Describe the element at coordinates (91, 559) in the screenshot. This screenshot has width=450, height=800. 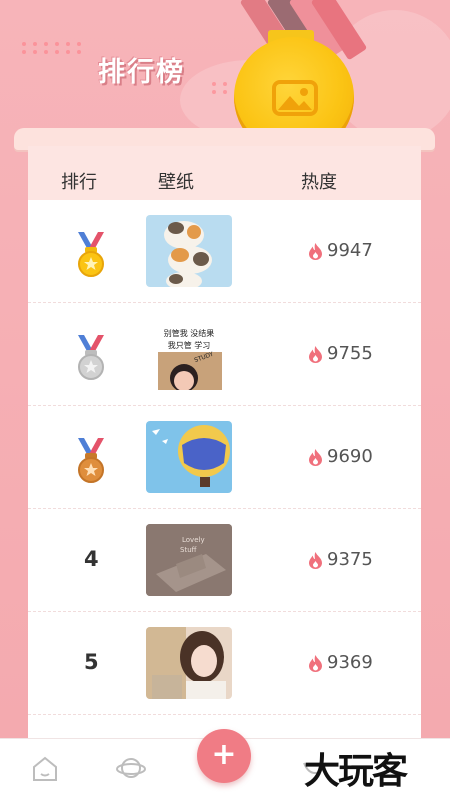
I see `rank-number: 4` at that location.